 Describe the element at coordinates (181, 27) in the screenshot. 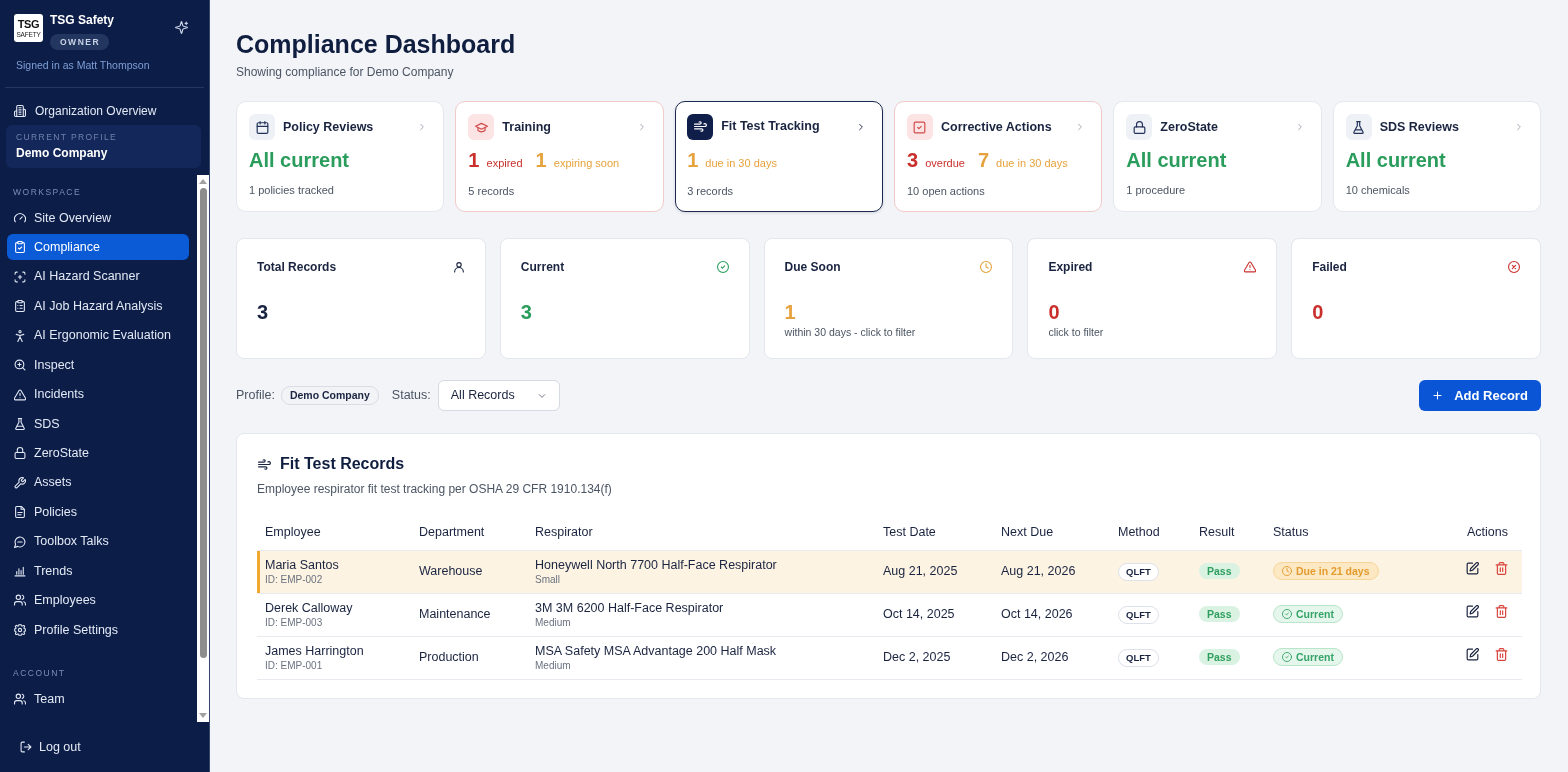

I see `sparkles-icon` at that location.